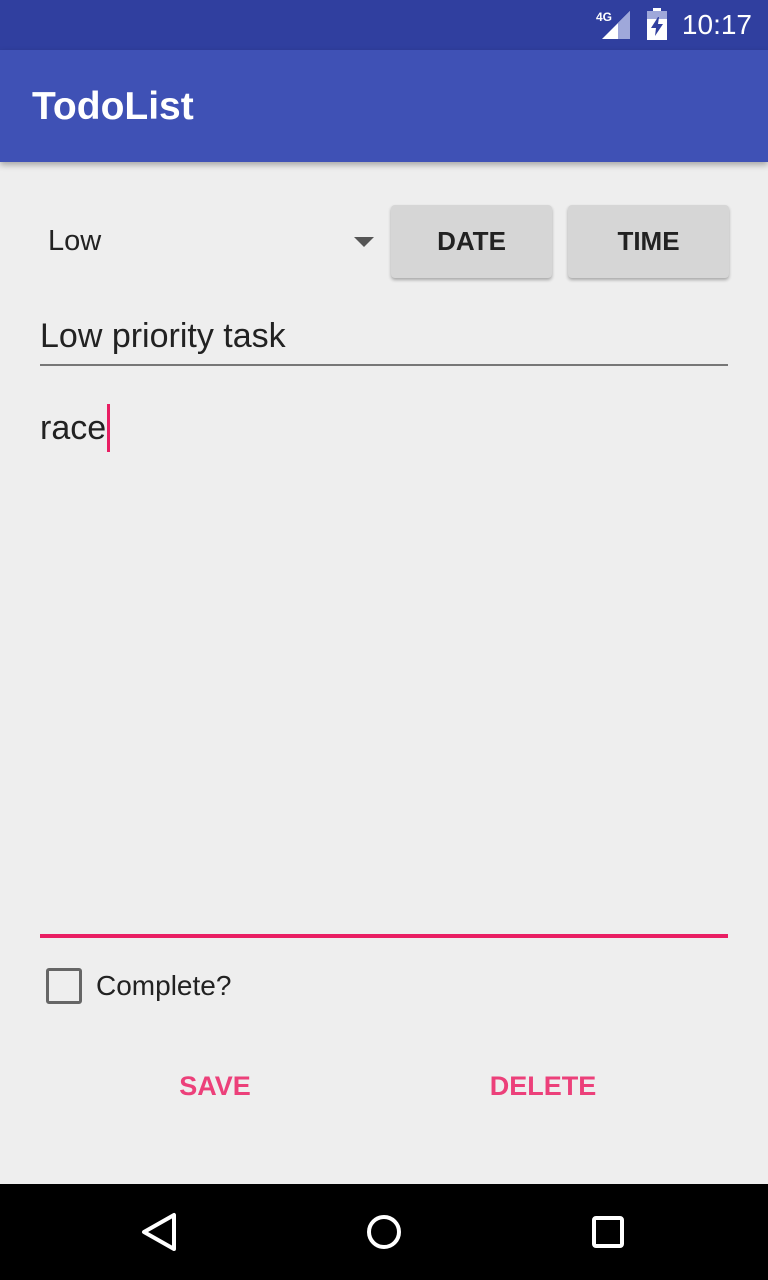  What do you see at coordinates (109, 428) in the screenshot?
I see `text-cursor` at bounding box center [109, 428].